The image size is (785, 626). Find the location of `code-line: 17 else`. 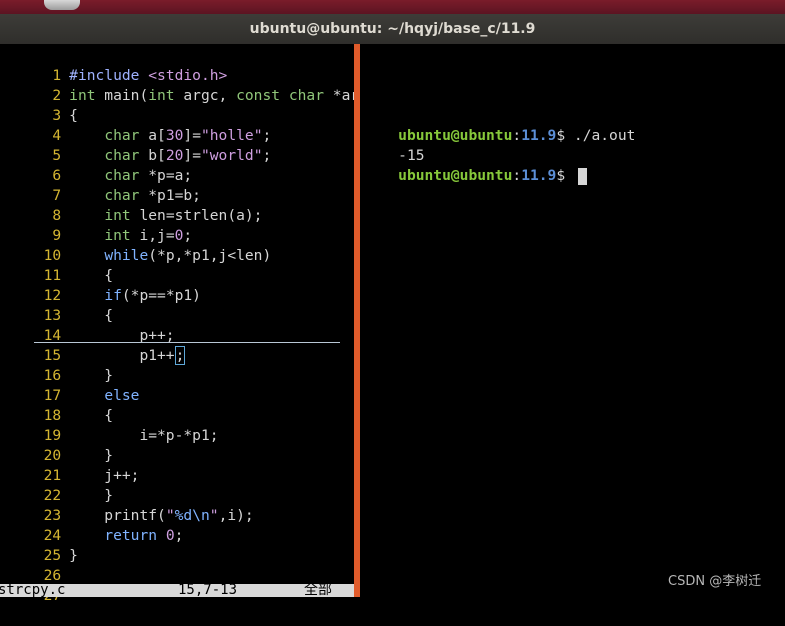

code-line: 17 else is located at coordinates (177, 385).